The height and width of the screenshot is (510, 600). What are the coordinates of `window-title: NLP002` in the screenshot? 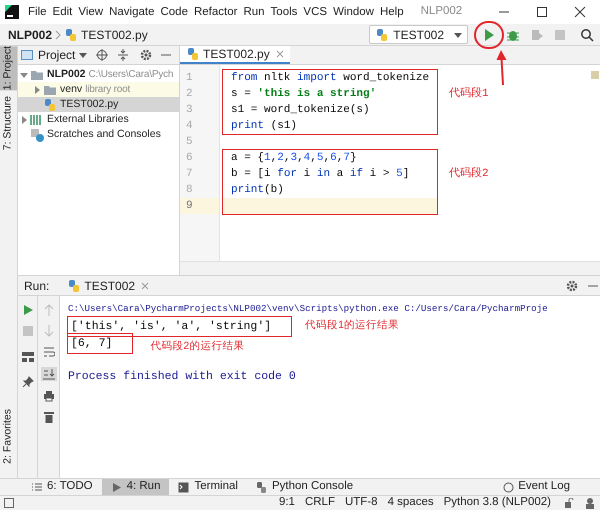 It's located at (441, 12).